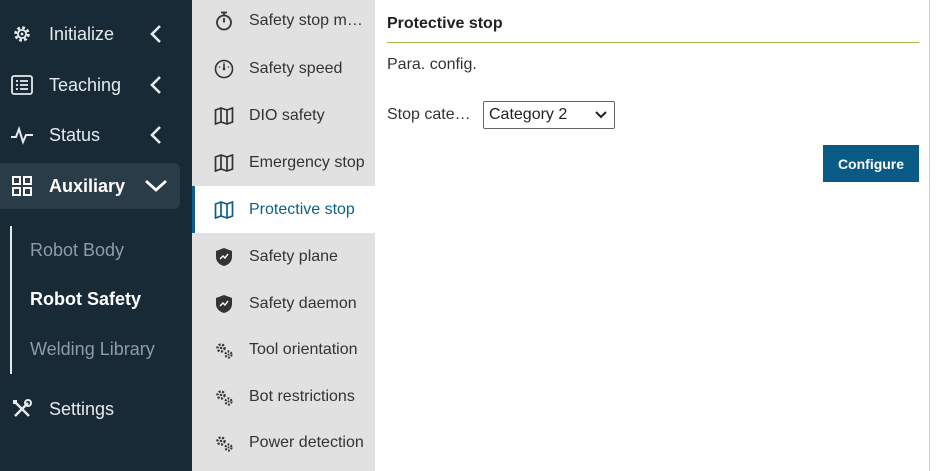 The height and width of the screenshot is (471, 937). Describe the element at coordinates (303, 349) in the screenshot. I see `menu-item-label: Tool orientation` at that location.